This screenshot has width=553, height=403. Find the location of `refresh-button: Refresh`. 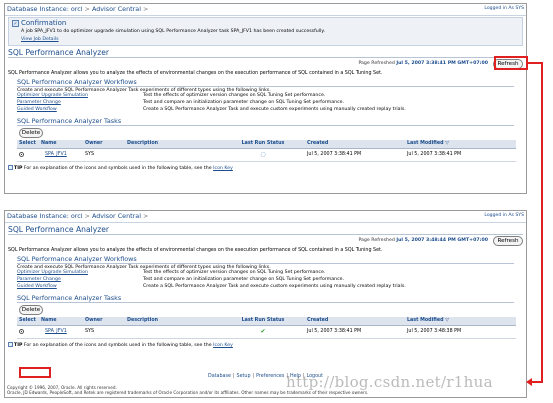

refresh-button: Refresh is located at coordinates (508, 241).